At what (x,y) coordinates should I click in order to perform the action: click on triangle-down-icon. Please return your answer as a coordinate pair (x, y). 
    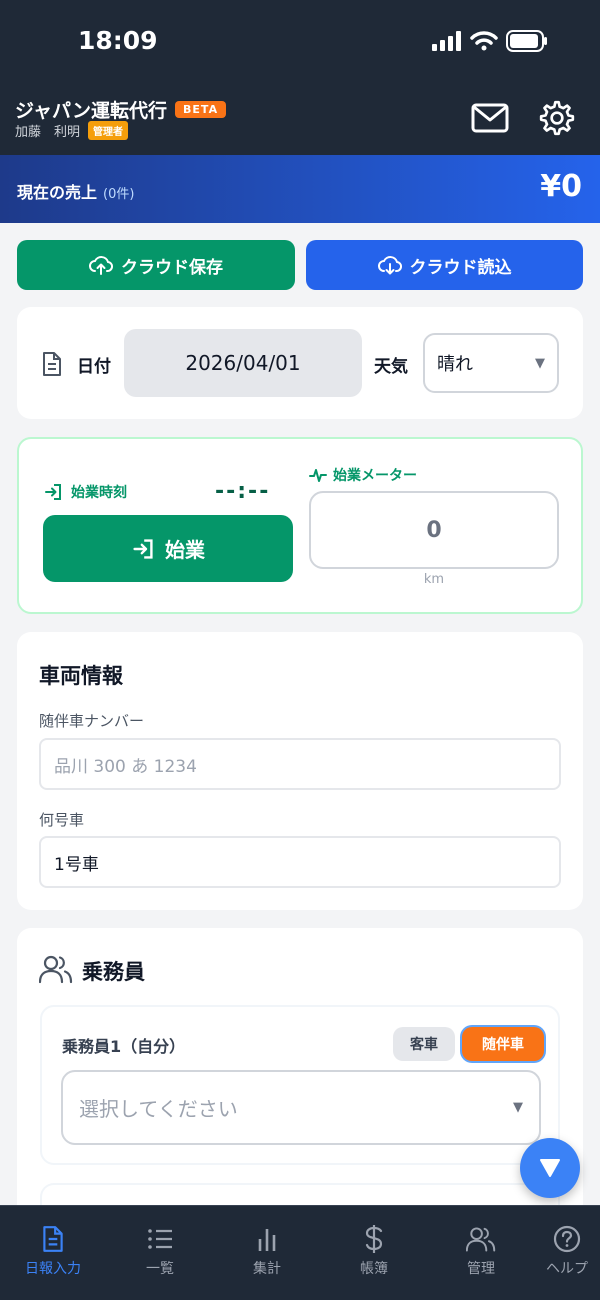
    Looking at the image, I should click on (550, 1168).